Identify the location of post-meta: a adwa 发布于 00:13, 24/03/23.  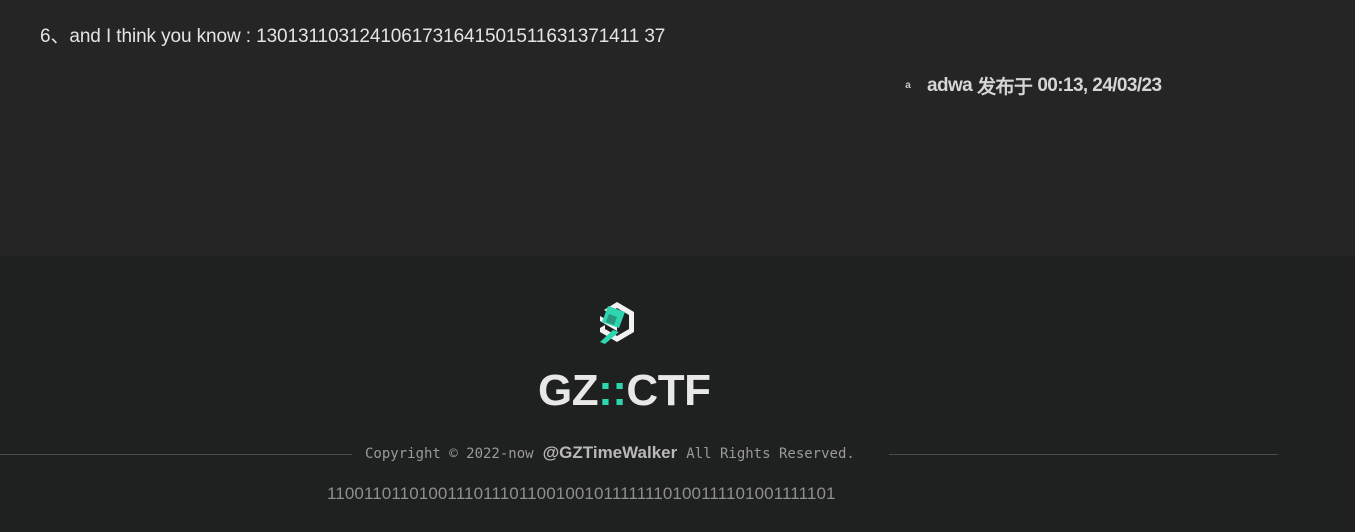
(1032, 85).